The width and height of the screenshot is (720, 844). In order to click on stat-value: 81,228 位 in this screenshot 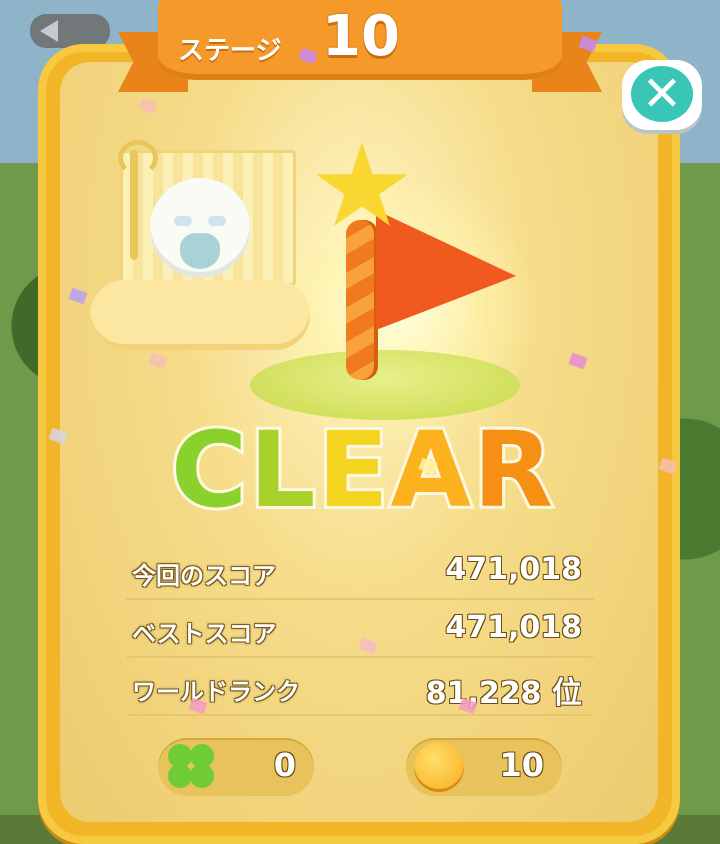, I will do `click(503, 693)`.